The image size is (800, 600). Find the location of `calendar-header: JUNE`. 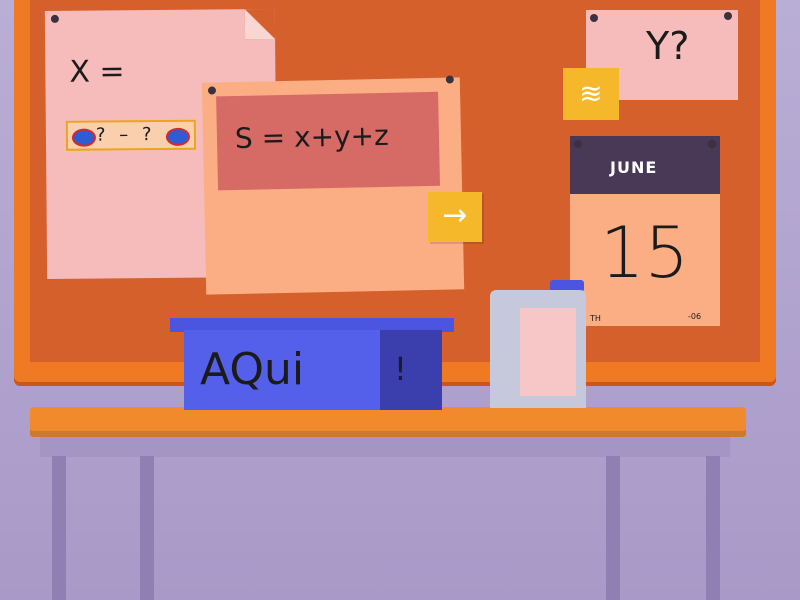

calendar-header: JUNE is located at coordinates (645, 165).